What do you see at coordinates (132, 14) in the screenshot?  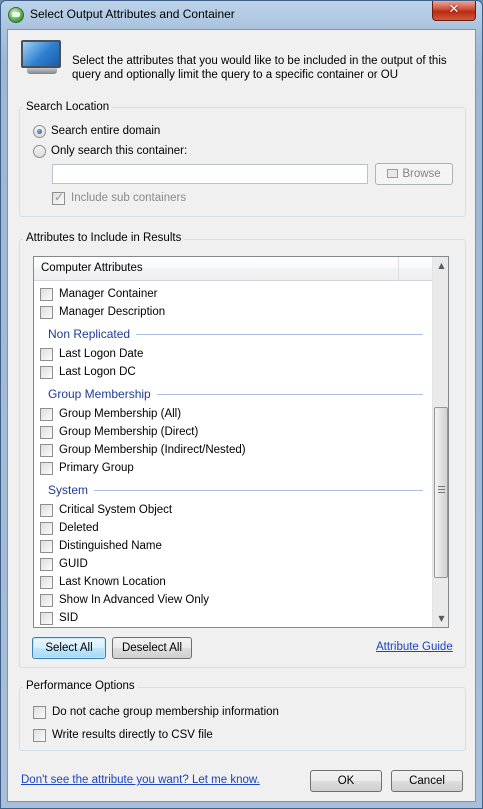 I see `window-title: Select Output Attributes and Container` at bounding box center [132, 14].